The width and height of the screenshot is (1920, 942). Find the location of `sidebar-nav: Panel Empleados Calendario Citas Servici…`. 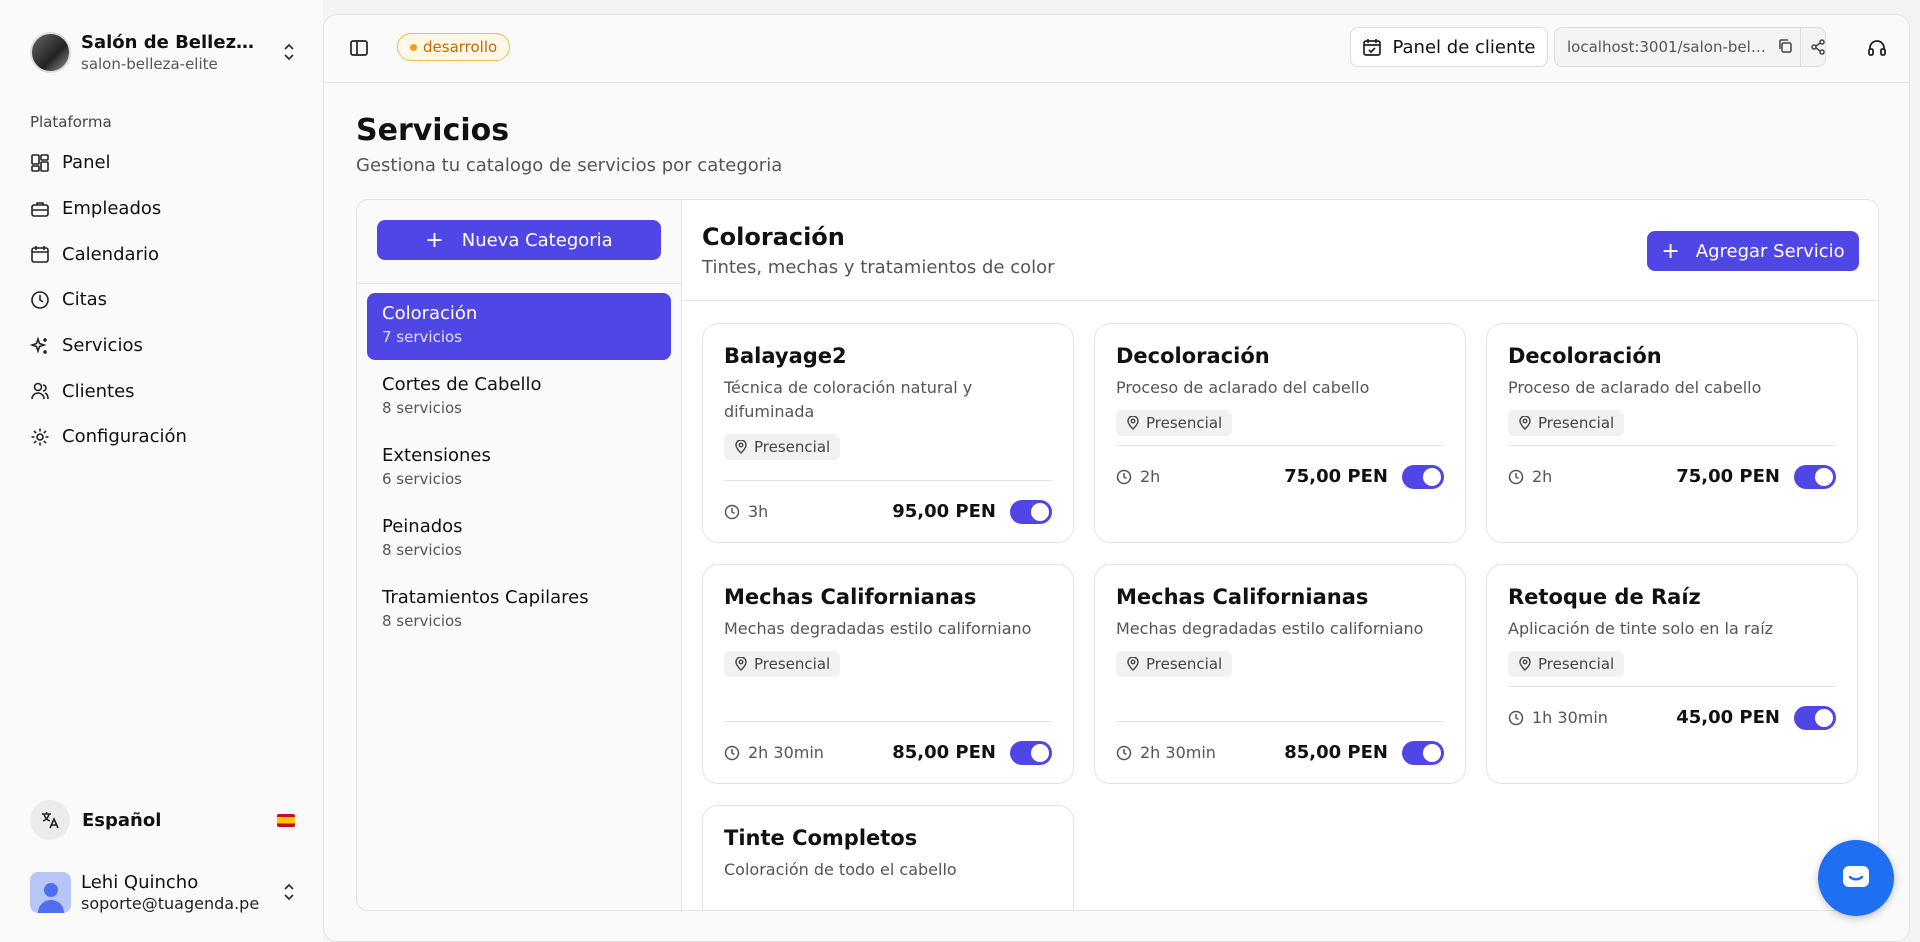

sidebar-nav: Panel Empleados Calendario Citas Servici… is located at coordinates (162, 300).